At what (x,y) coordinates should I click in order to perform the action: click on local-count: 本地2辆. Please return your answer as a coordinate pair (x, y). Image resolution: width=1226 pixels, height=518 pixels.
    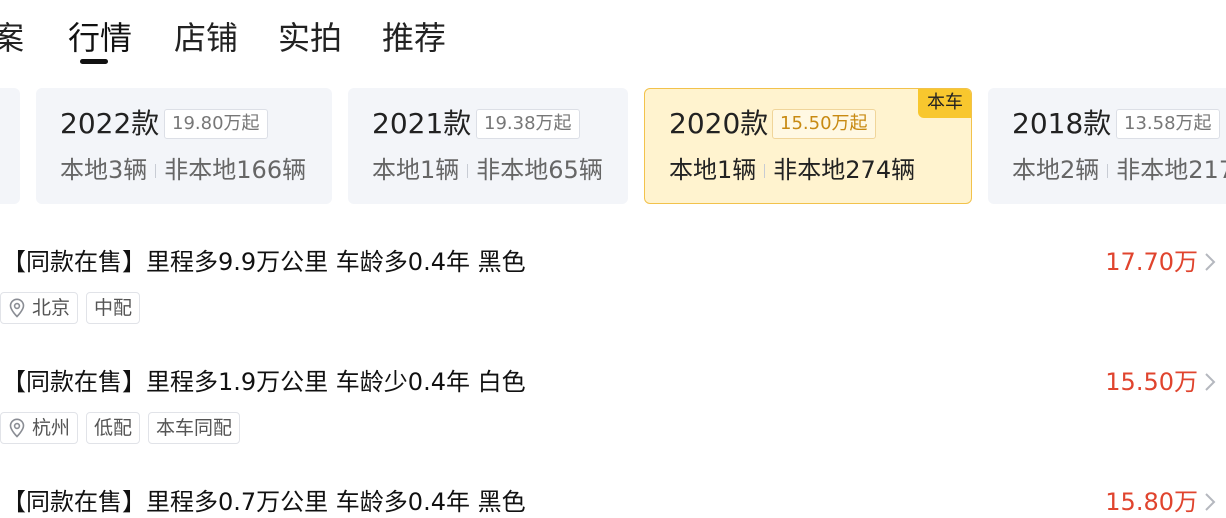
    Looking at the image, I should click on (1056, 170).